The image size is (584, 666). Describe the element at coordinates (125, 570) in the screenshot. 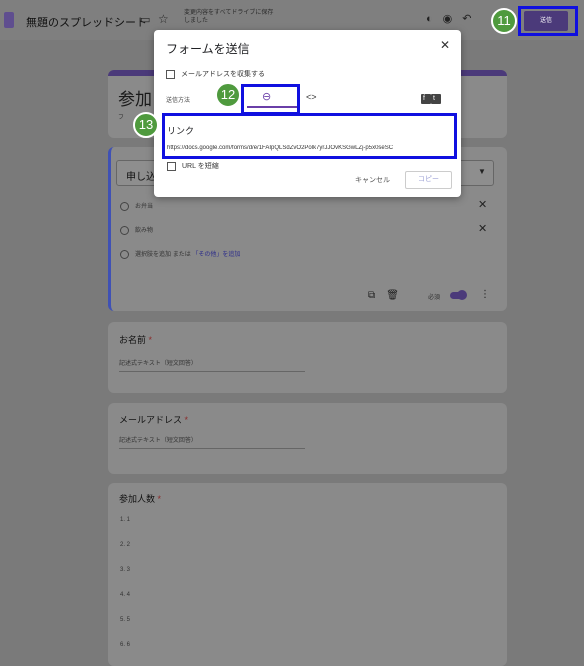

I see `list-item: 3. 3` at that location.